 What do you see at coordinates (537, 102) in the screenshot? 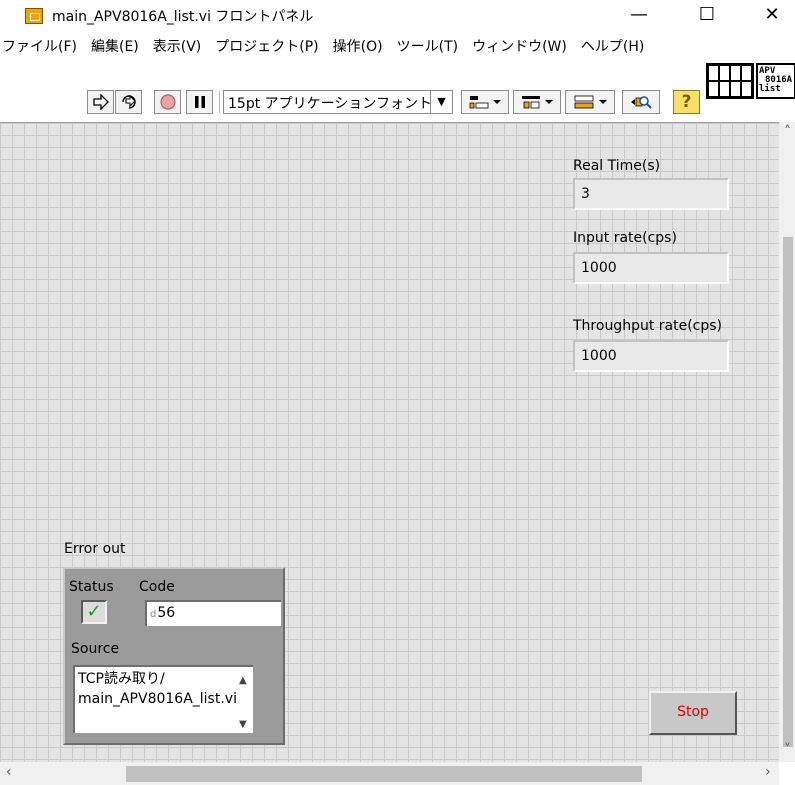
I see `distribute-objects-icon` at bounding box center [537, 102].